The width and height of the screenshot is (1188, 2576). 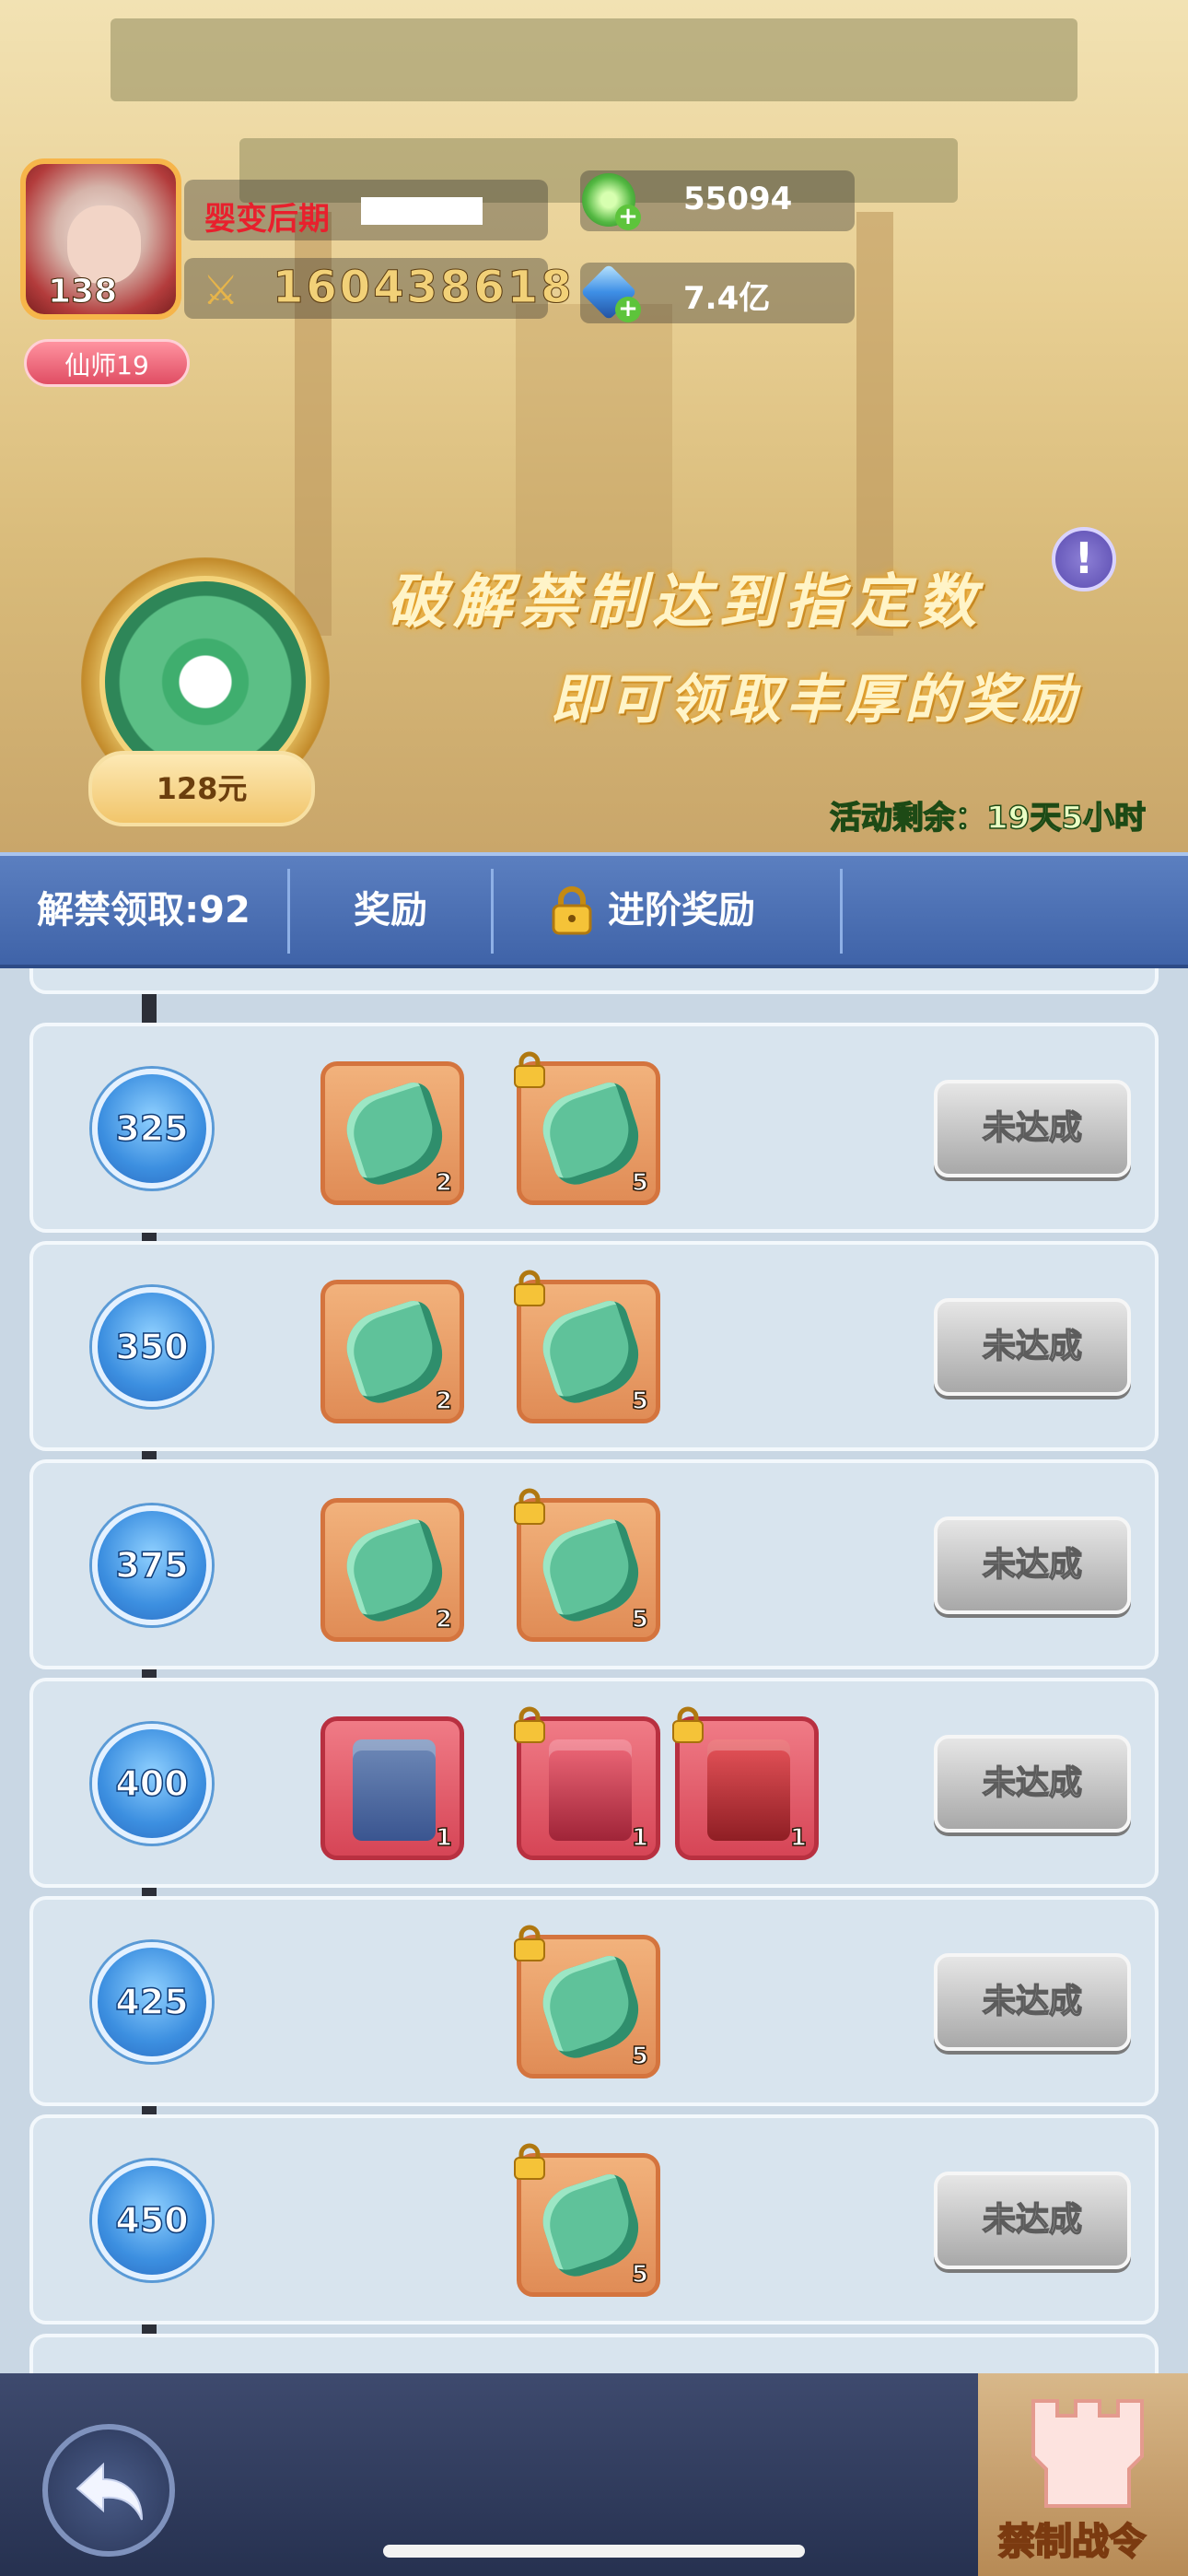 I want to click on tab-reward: 奖励, so click(x=390, y=910).